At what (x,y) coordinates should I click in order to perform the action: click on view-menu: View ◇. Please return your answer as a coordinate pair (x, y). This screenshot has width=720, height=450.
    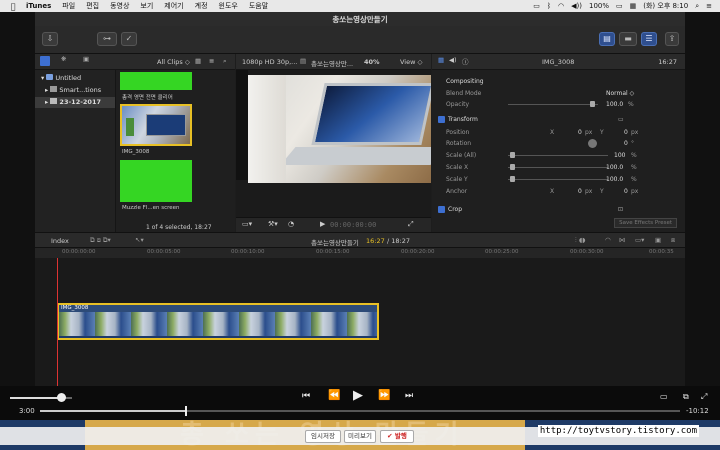
    Looking at the image, I should click on (411, 62).